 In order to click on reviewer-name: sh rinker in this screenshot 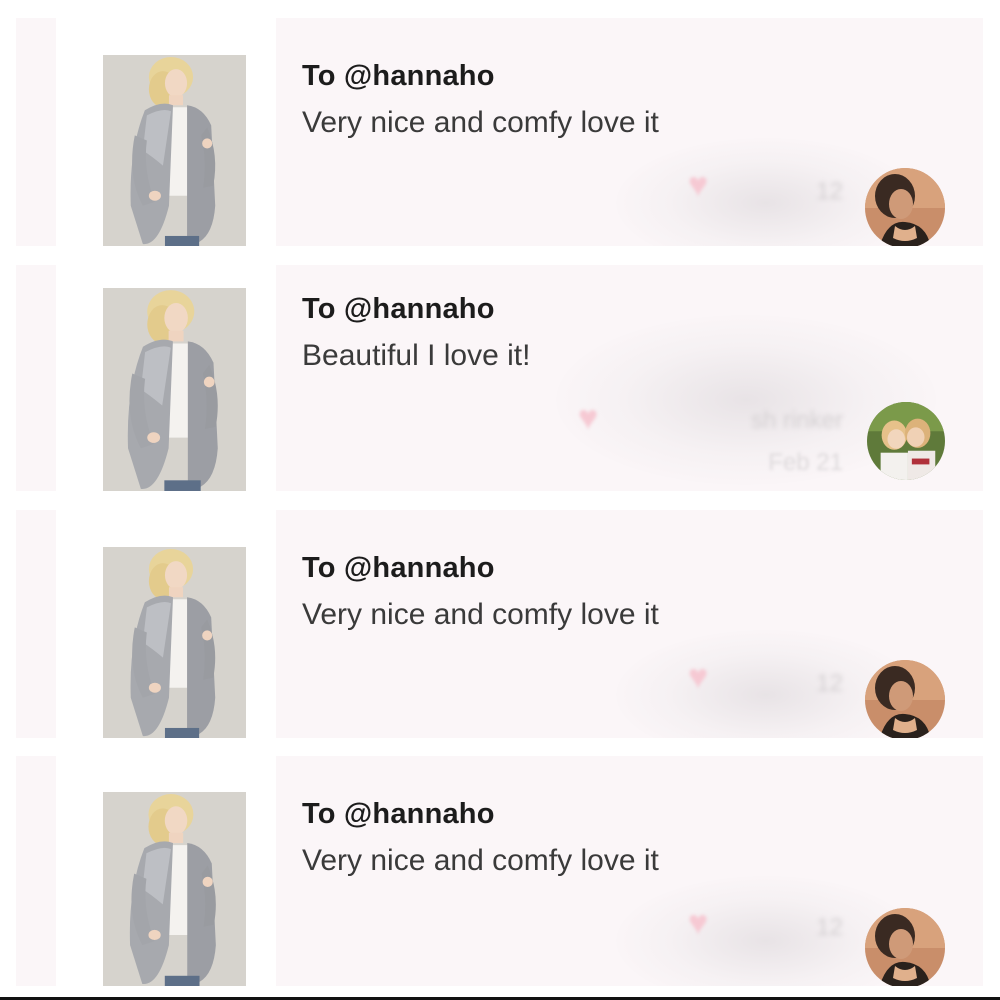, I will do `click(796, 420)`.